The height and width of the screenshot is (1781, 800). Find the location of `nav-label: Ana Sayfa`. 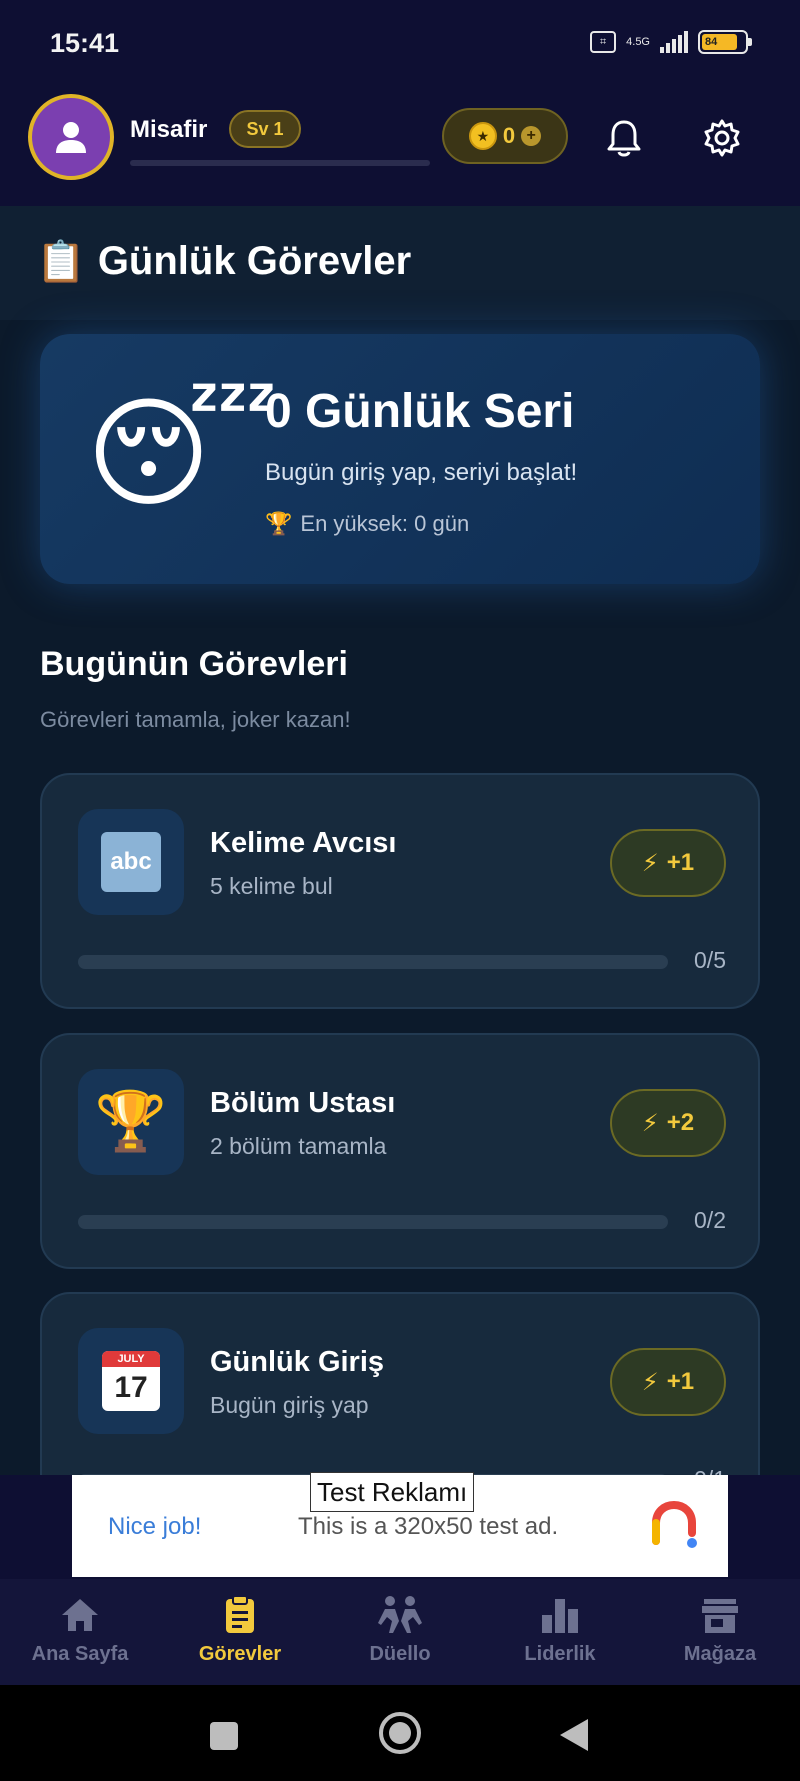

nav-label: Ana Sayfa is located at coordinates (80, 1654).